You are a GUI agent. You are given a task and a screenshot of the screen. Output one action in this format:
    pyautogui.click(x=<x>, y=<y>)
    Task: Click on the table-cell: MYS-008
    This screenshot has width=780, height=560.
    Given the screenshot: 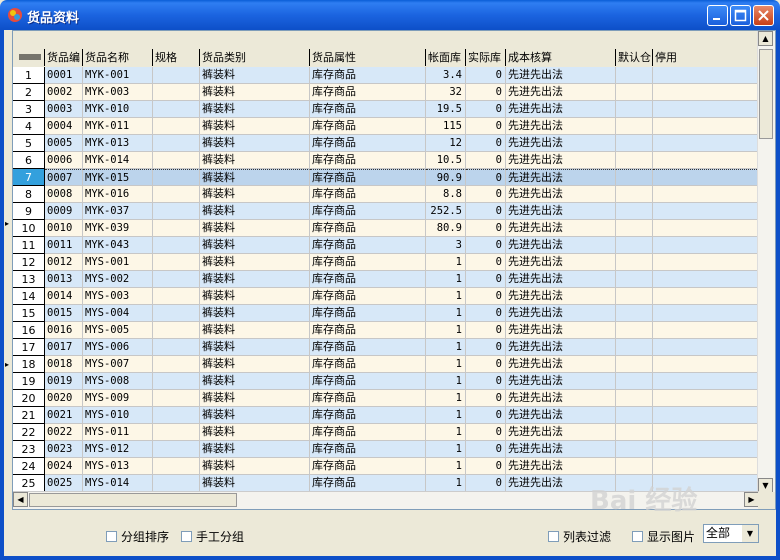 What is the action you would take?
    pyautogui.click(x=118, y=381)
    